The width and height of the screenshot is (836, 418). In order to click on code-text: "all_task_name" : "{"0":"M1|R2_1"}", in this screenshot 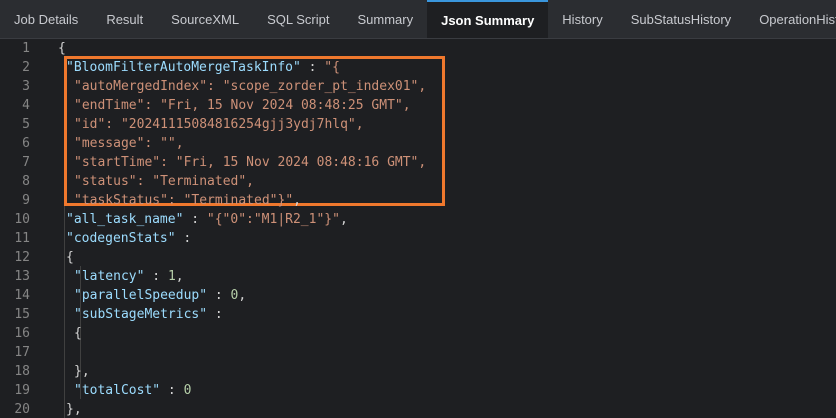, I will do `click(207, 219)`.